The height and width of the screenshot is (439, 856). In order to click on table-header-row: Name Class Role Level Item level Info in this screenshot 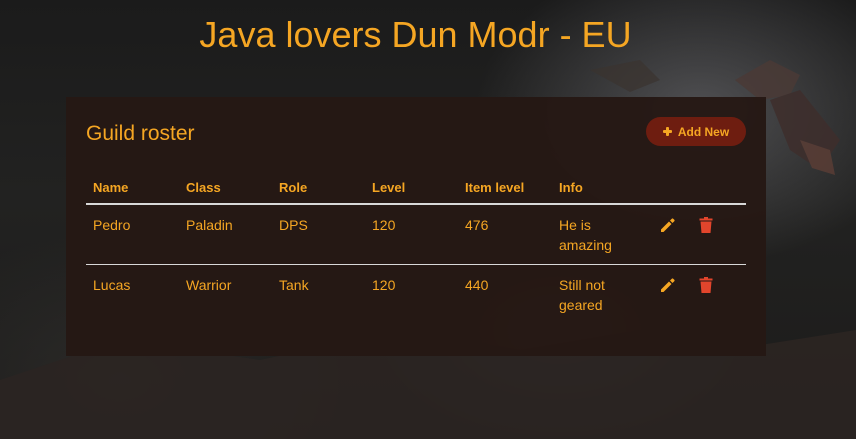, I will do `click(416, 187)`.